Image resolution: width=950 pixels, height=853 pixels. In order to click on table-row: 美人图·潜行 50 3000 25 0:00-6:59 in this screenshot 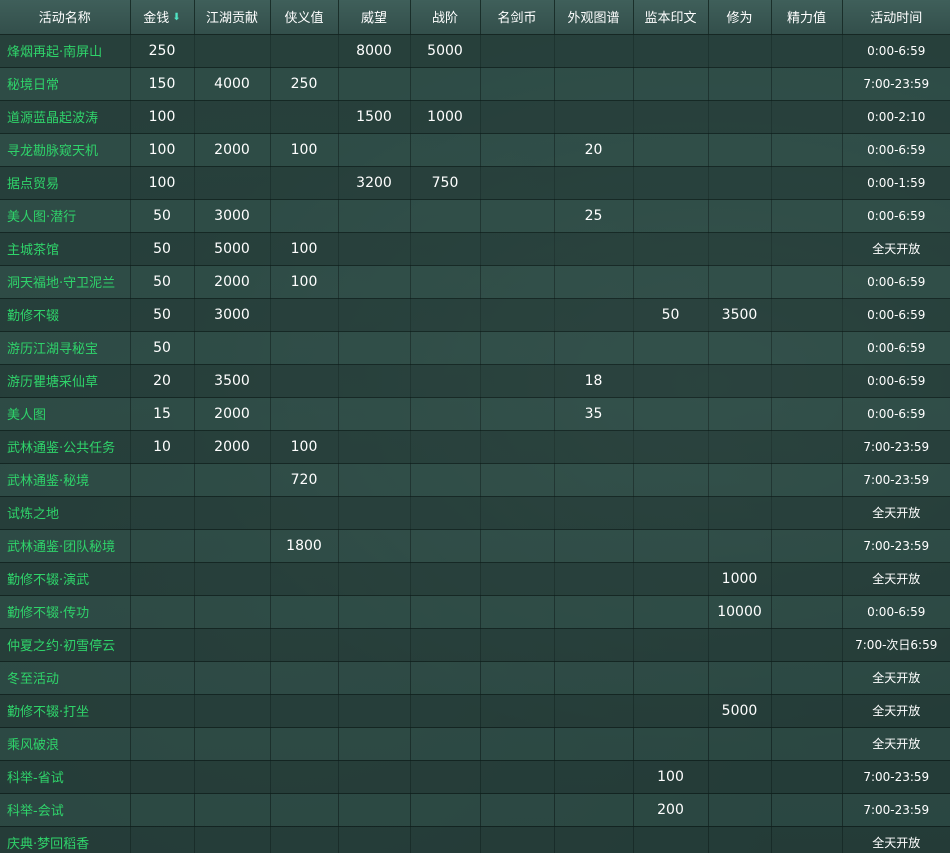, I will do `click(475, 216)`.